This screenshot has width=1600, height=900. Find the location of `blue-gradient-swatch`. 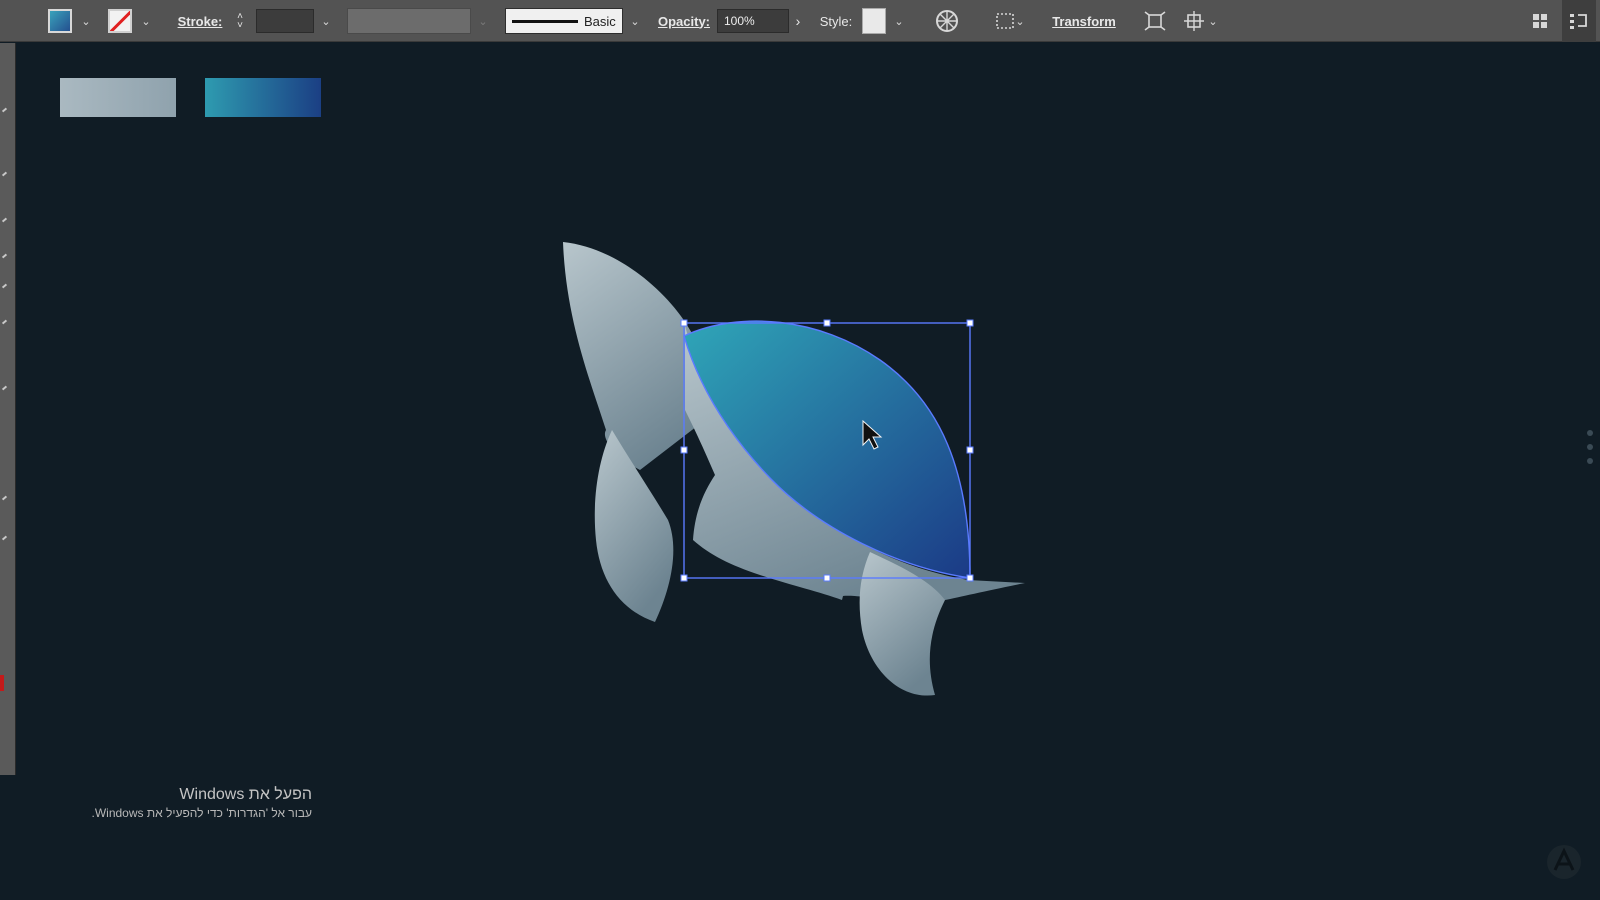

blue-gradient-swatch is located at coordinates (263, 97).